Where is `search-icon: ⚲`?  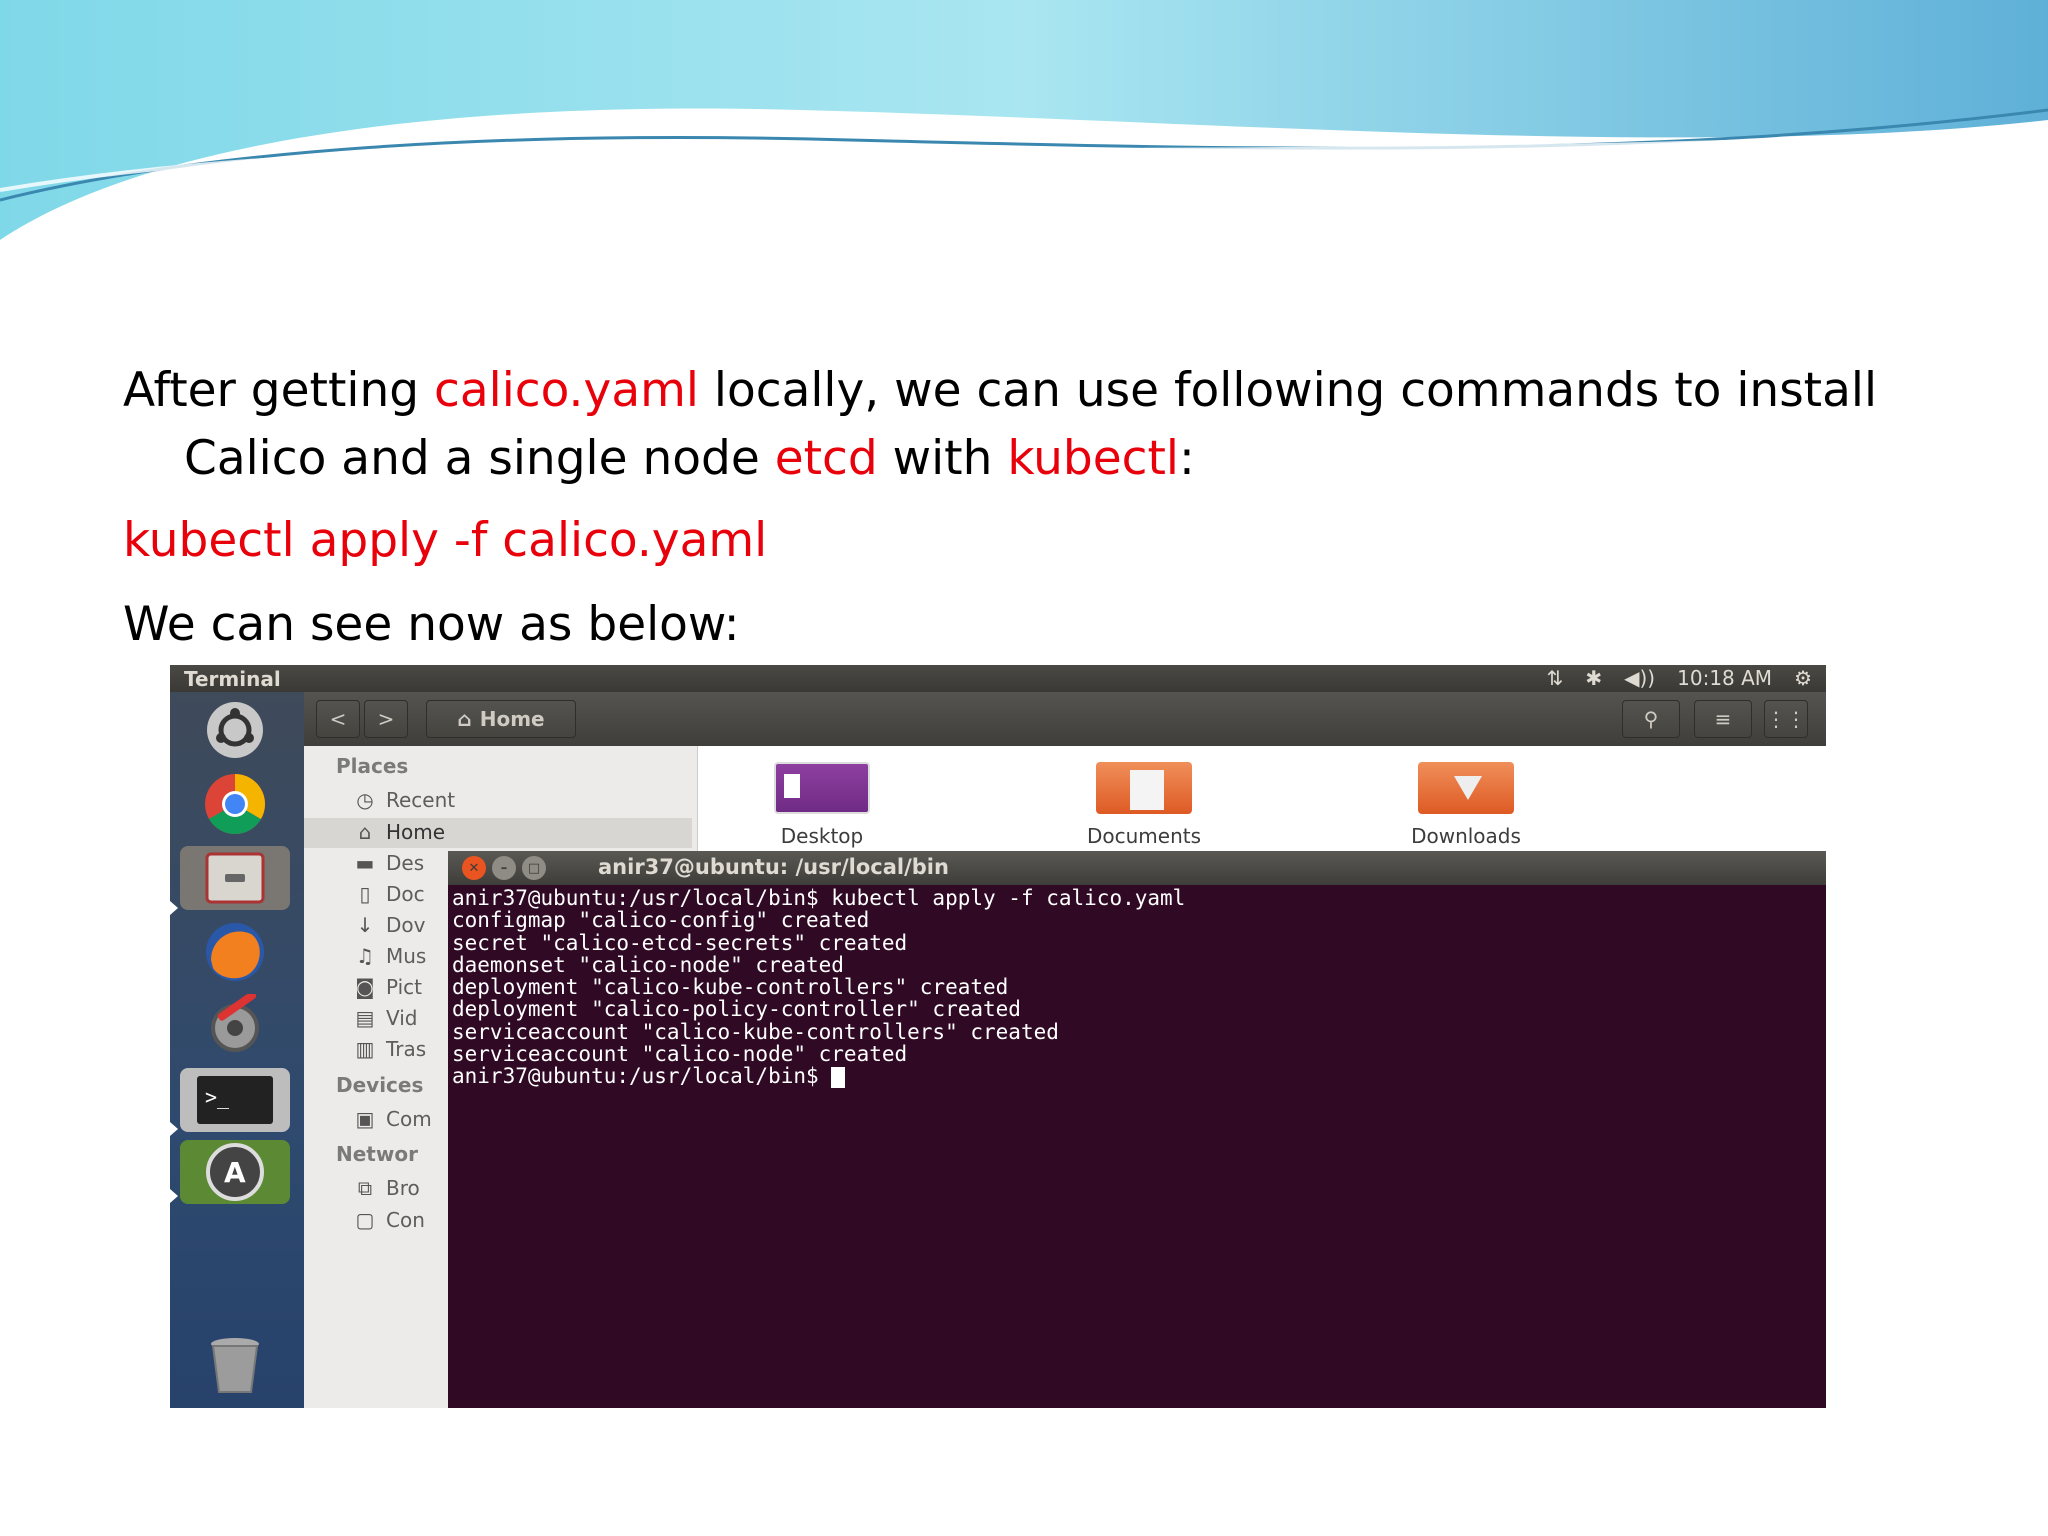
search-icon: ⚲ is located at coordinates (1651, 719).